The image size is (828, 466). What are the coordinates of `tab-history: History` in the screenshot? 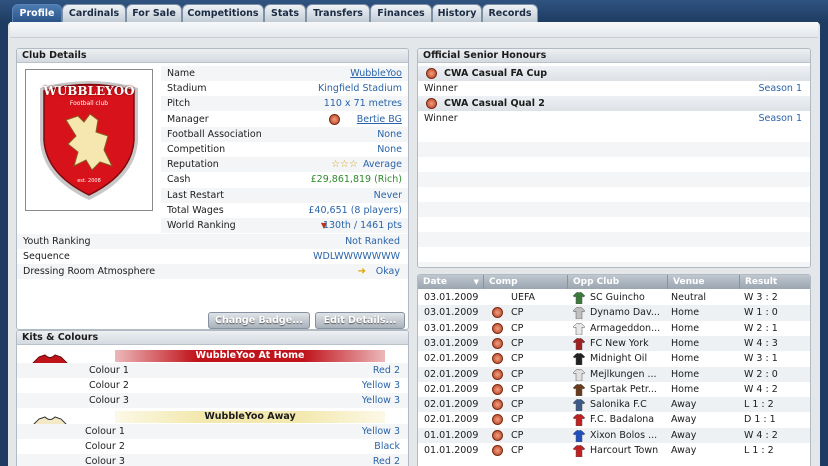 It's located at (457, 13).